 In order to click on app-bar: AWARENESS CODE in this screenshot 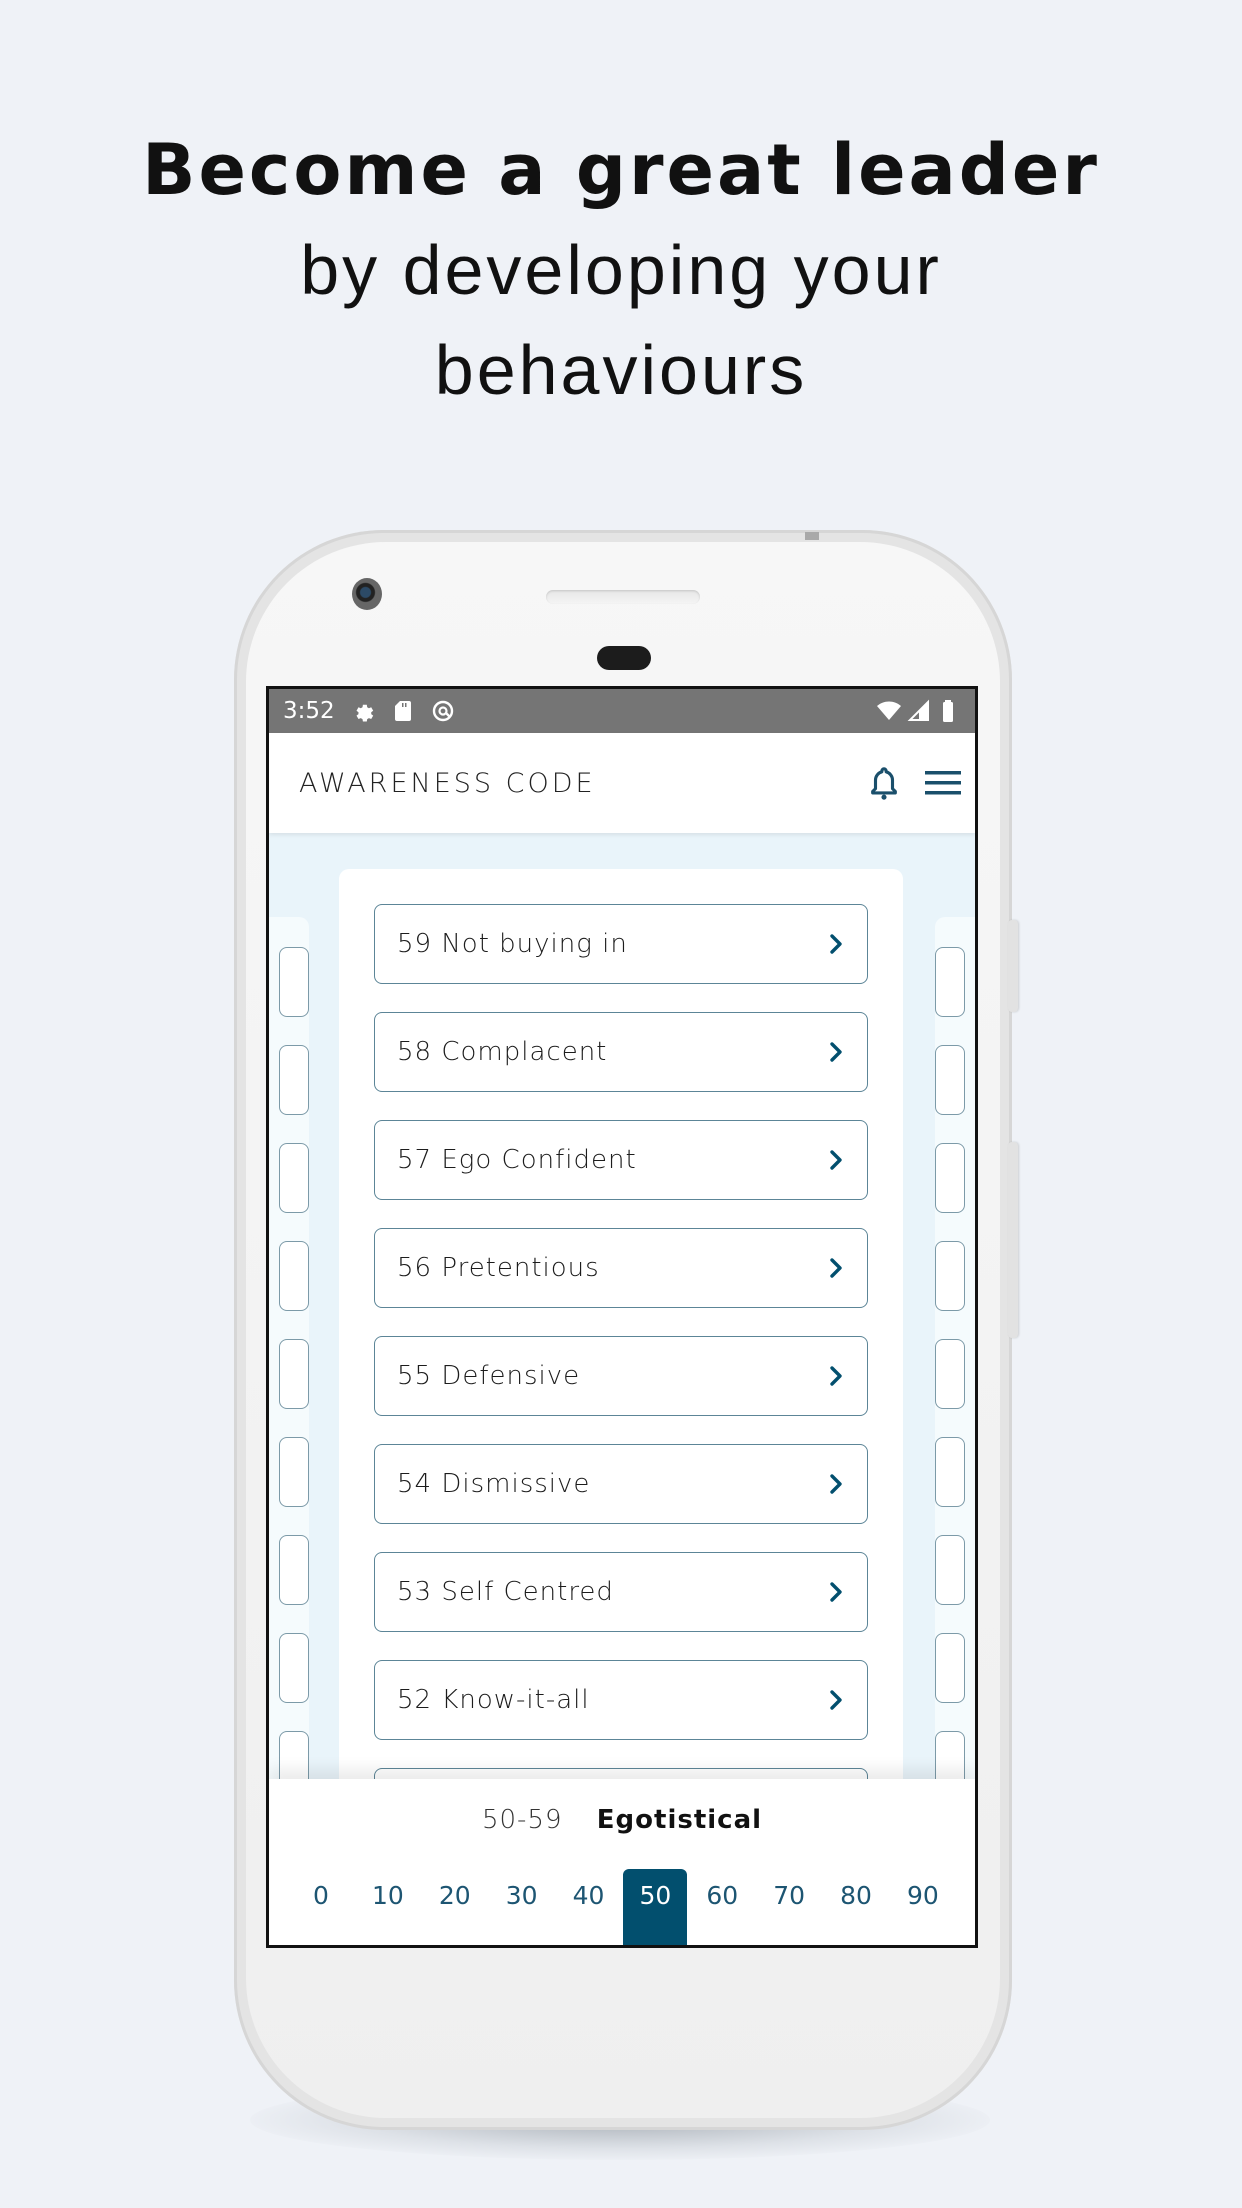, I will do `click(622, 783)`.